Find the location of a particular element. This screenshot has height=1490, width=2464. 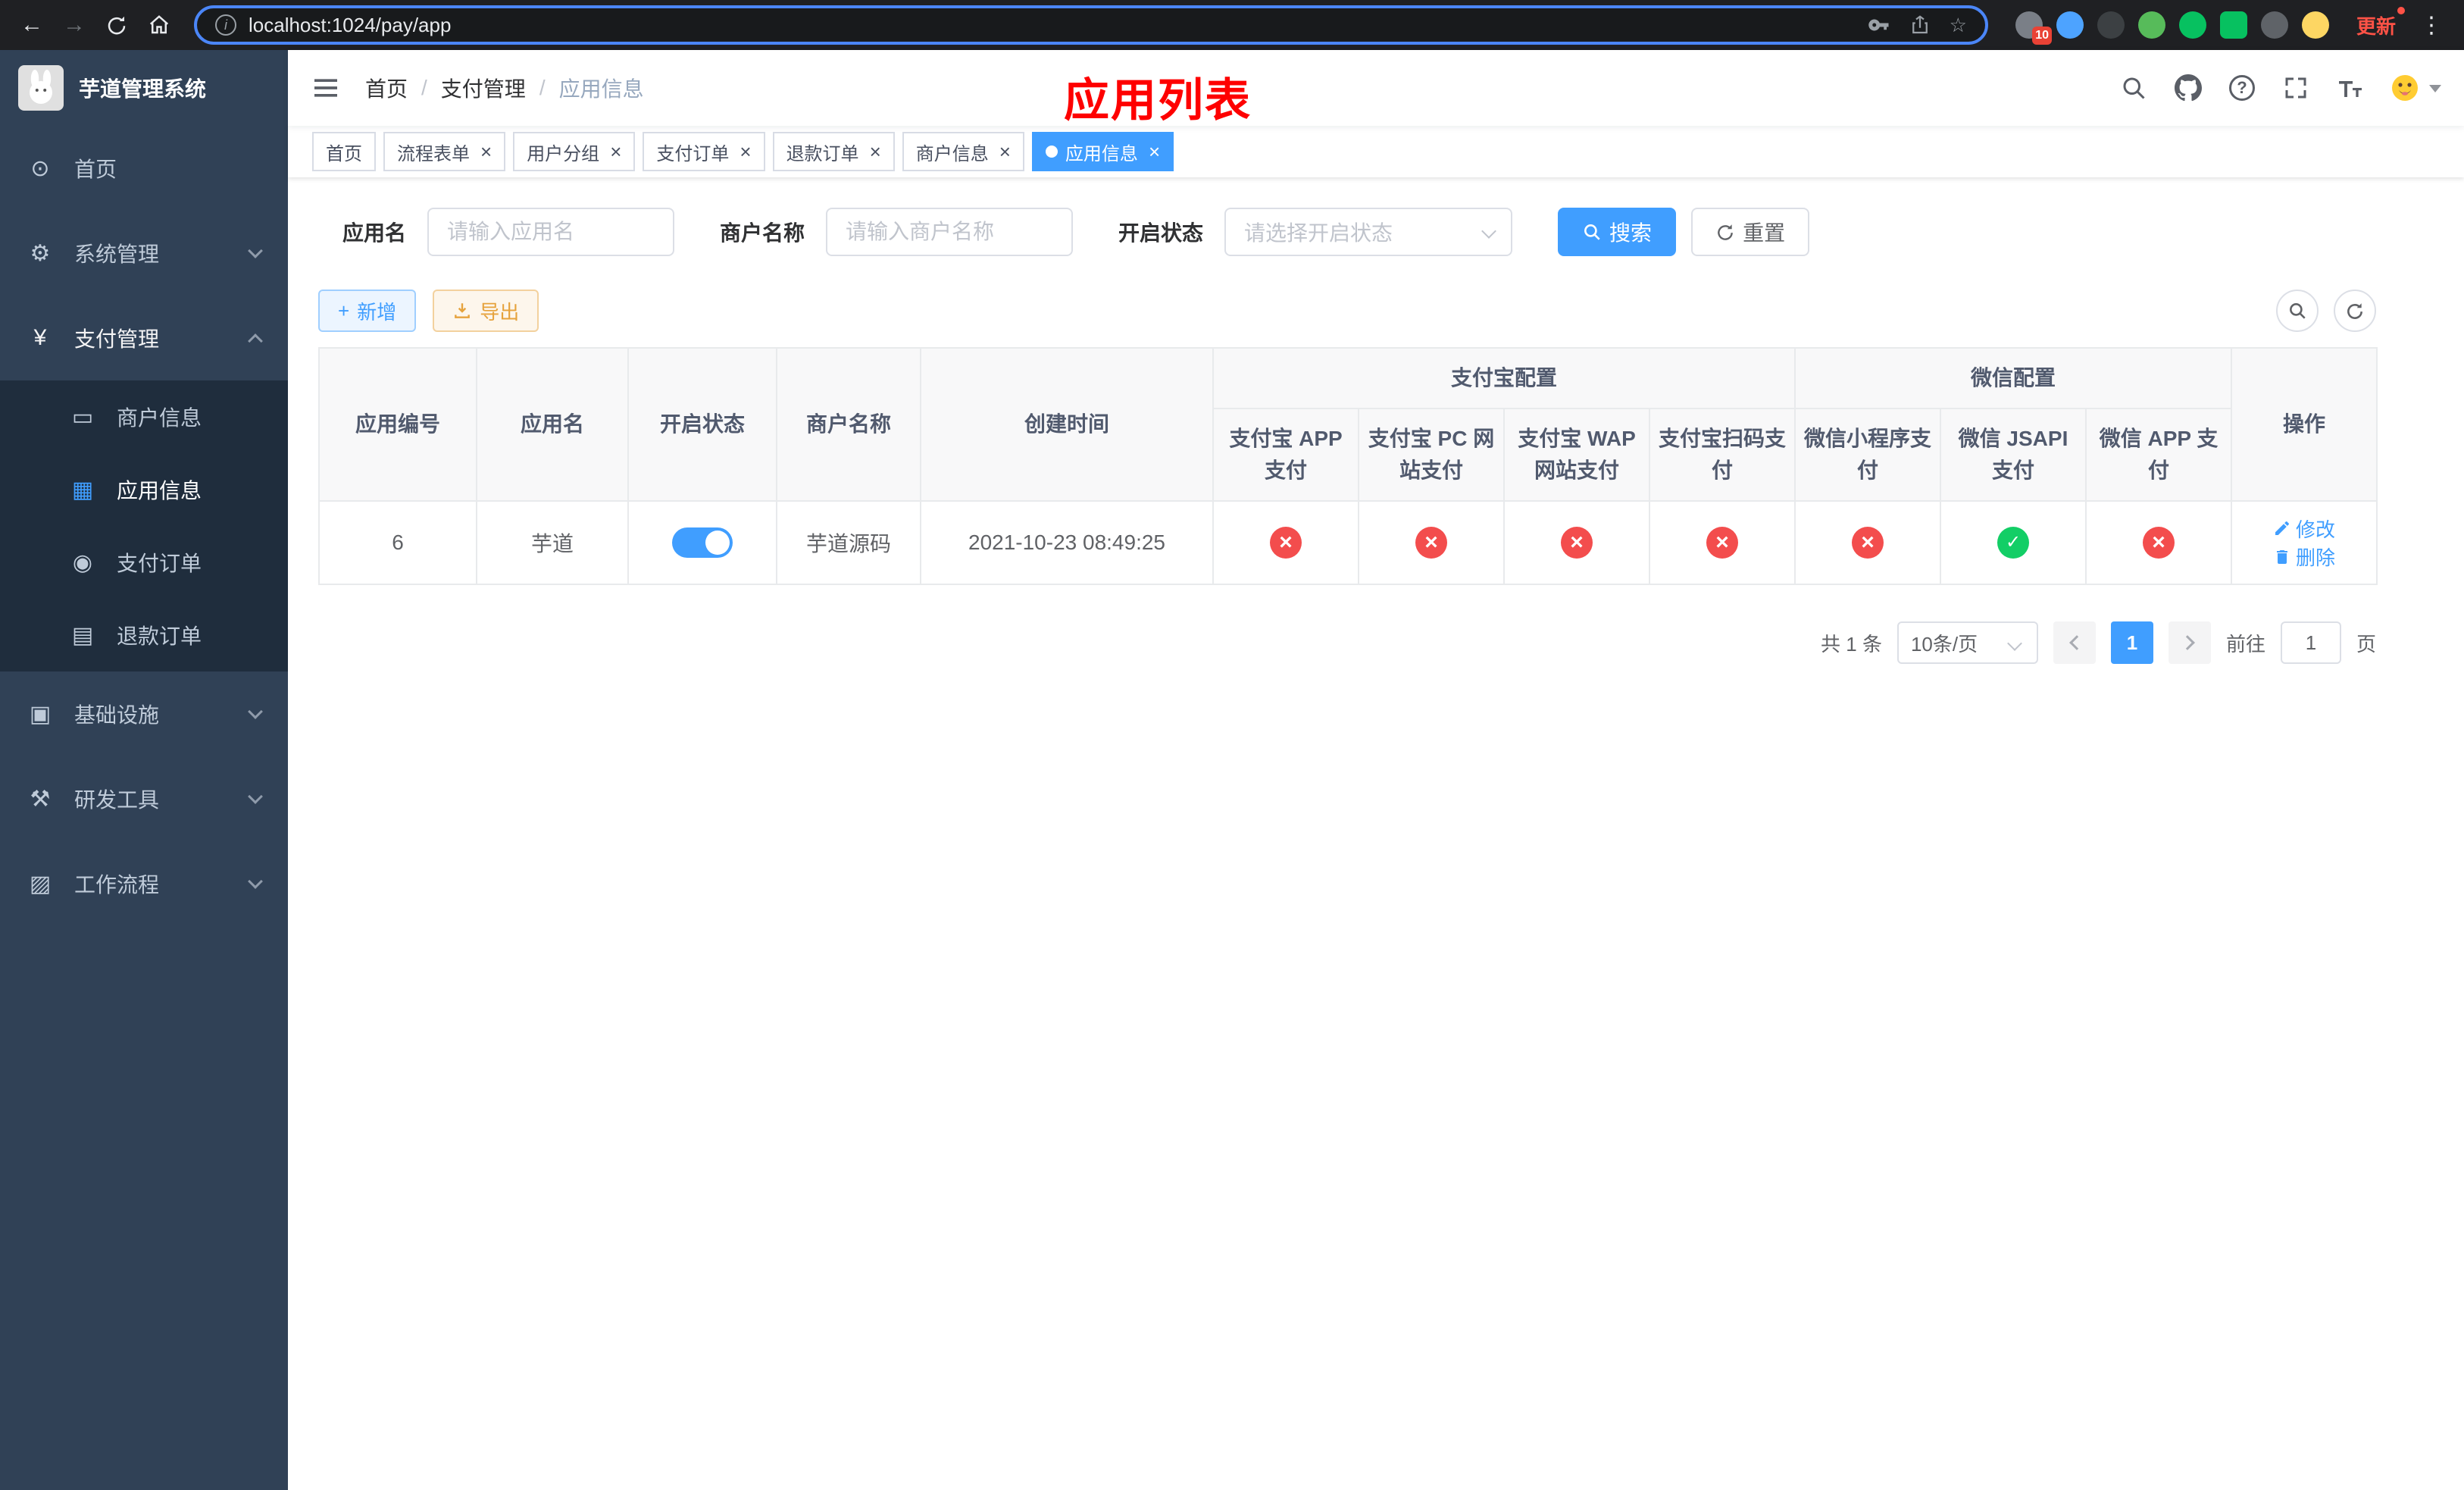

cell-wx-jsapi is located at coordinates (2013, 542).